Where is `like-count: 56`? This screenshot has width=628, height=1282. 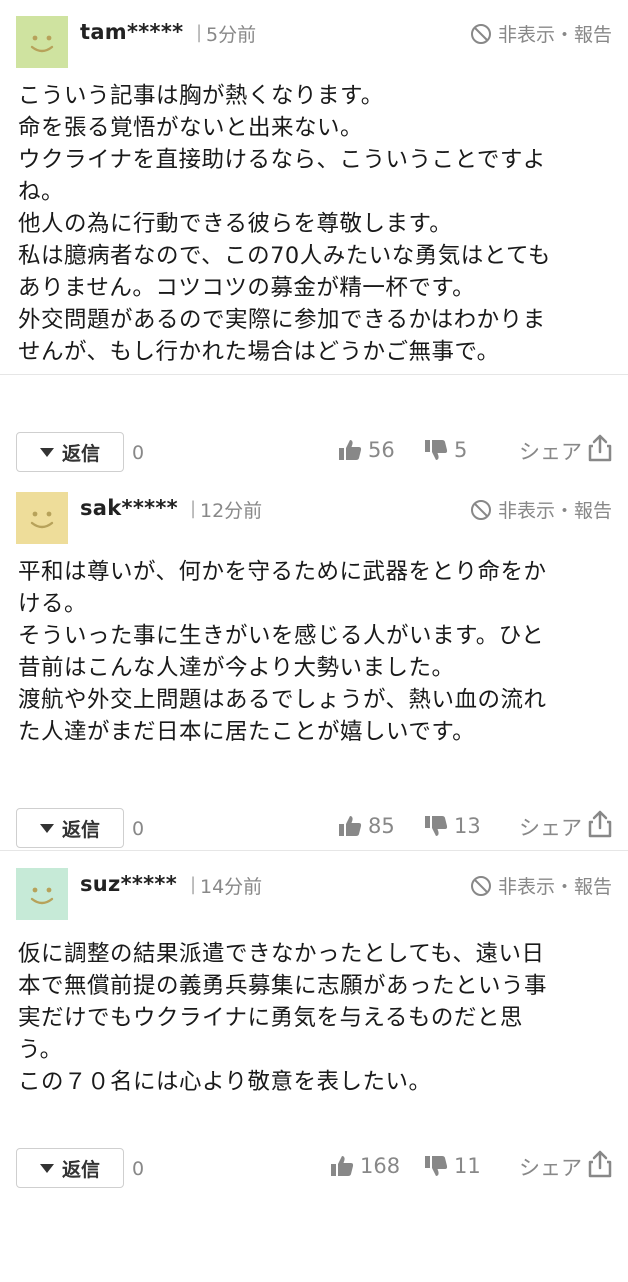
like-count: 56 is located at coordinates (381, 450).